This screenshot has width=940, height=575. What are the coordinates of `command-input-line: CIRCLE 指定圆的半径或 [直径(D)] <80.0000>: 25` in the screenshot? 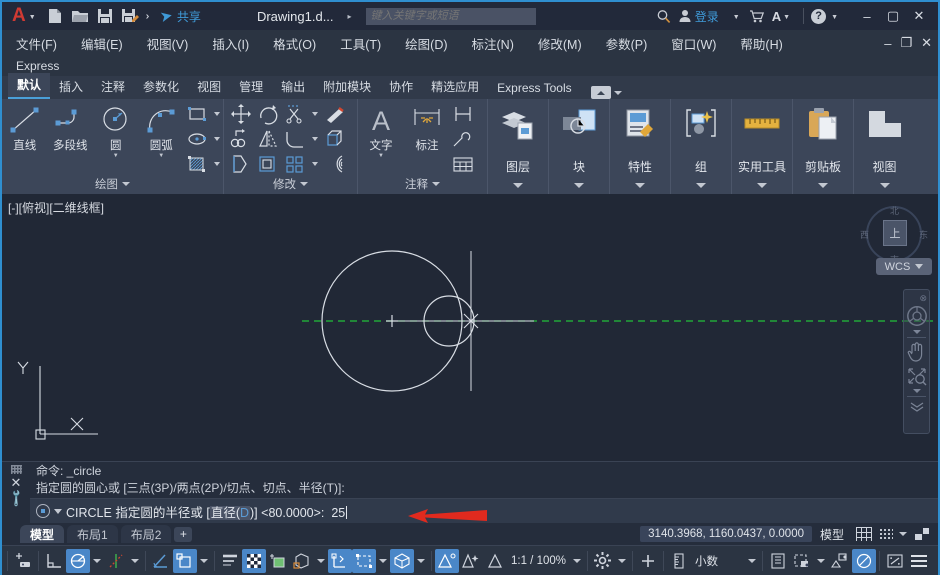 It's located at (484, 510).